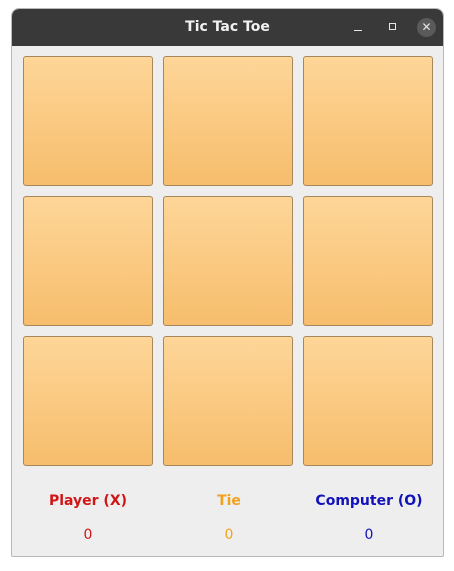  I want to click on player-score-value: 0, so click(88, 535).